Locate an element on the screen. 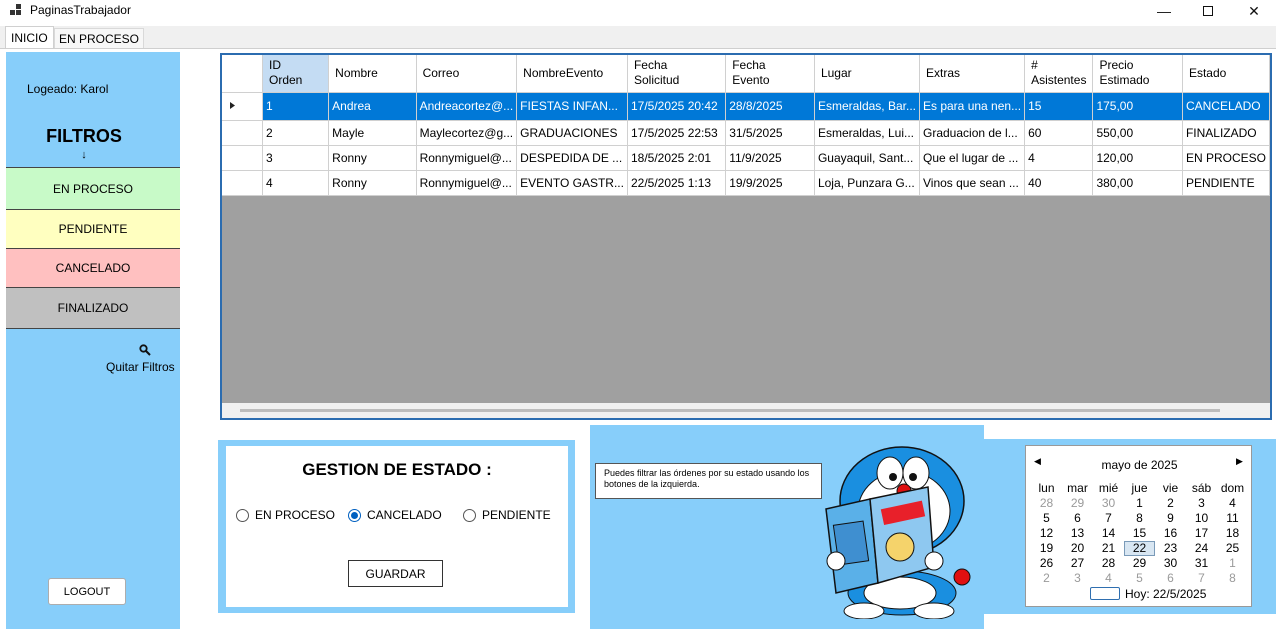 The height and width of the screenshot is (629, 1276). column-header: Extras is located at coordinates (972, 74).